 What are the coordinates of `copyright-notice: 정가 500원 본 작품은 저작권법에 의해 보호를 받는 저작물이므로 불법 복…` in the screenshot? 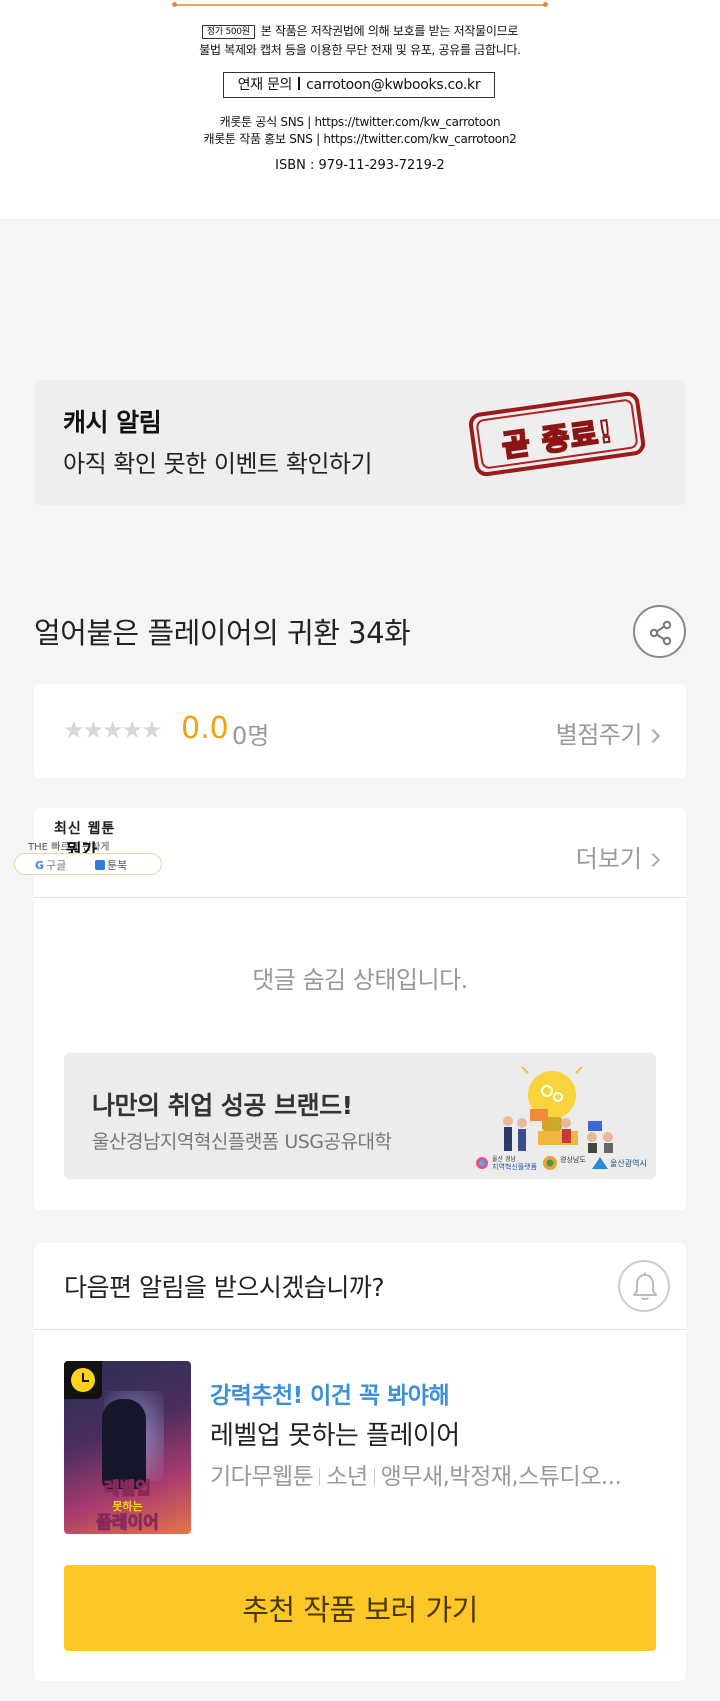 It's located at (360, 109).